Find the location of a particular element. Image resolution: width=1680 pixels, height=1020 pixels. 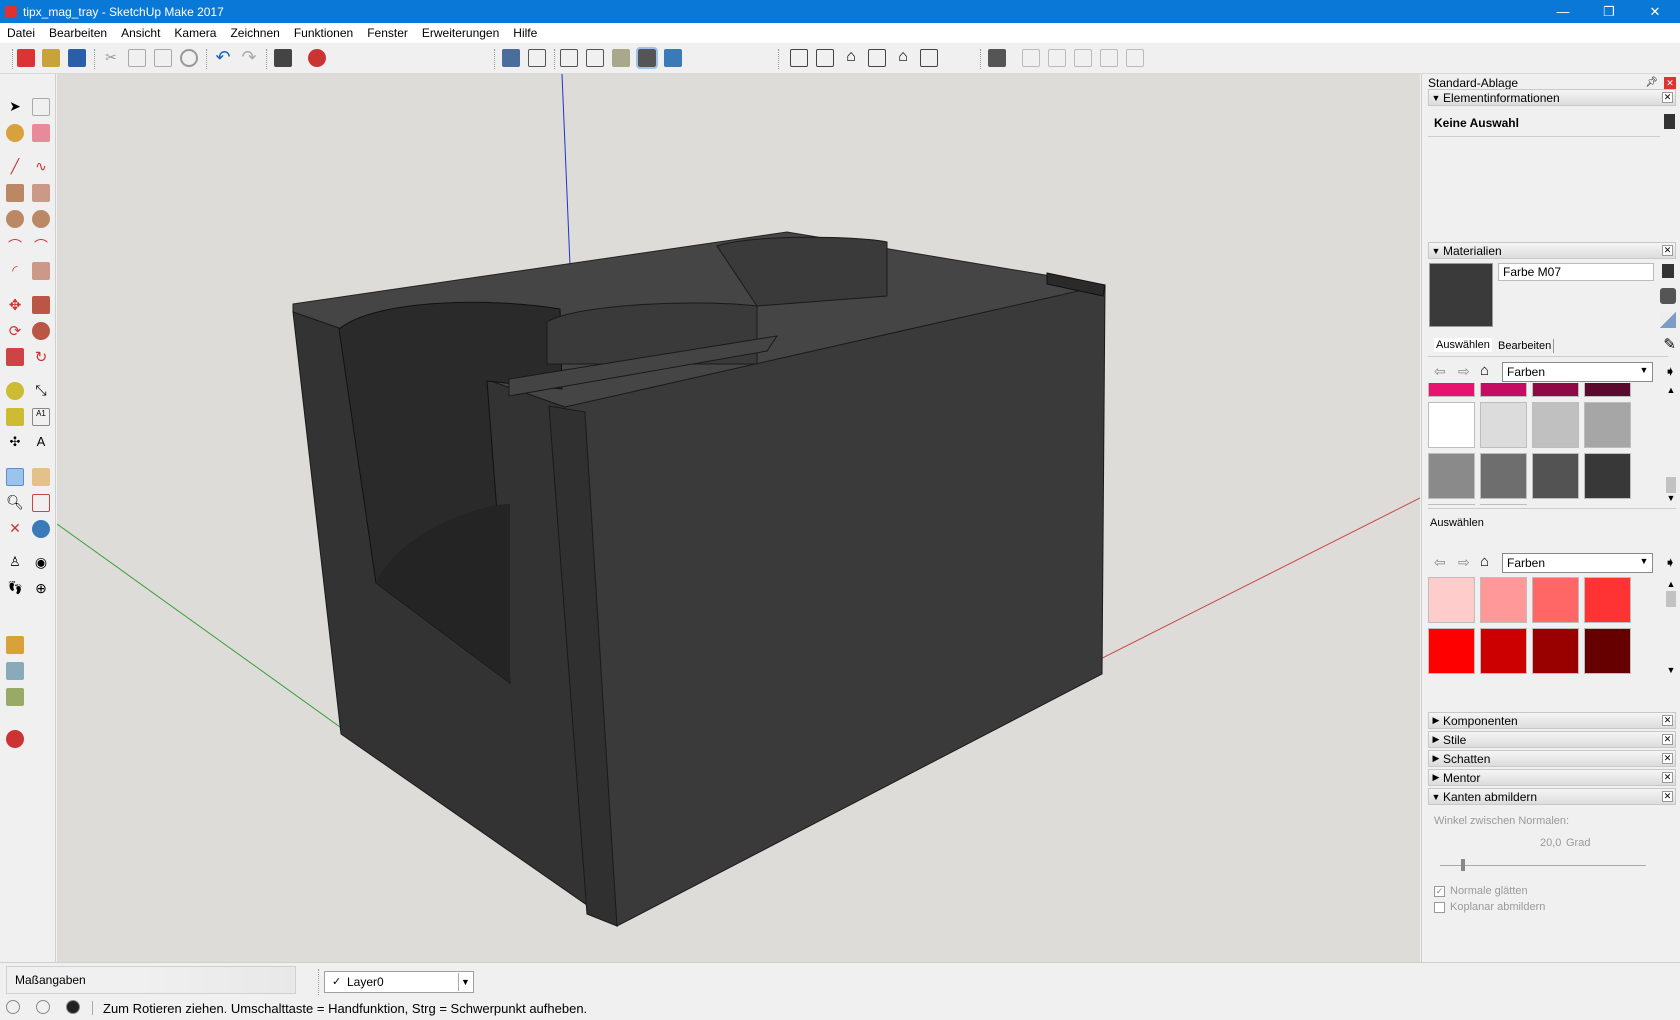

text-icon: A1 is located at coordinates (41, 417).